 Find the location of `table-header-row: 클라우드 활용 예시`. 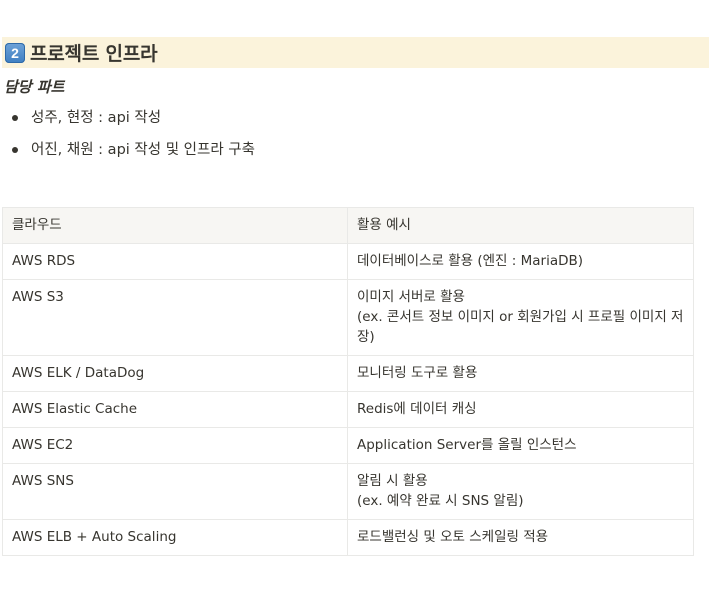

table-header-row: 클라우드 활용 예시 is located at coordinates (348, 225).